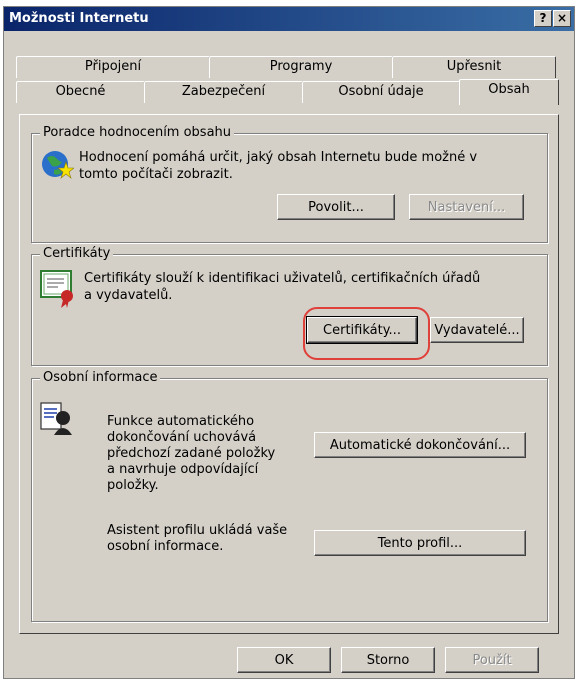  What do you see at coordinates (289, 19) in the screenshot?
I see `title-bar: Možnosti Internetu ? ×` at bounding box center [289, 19].